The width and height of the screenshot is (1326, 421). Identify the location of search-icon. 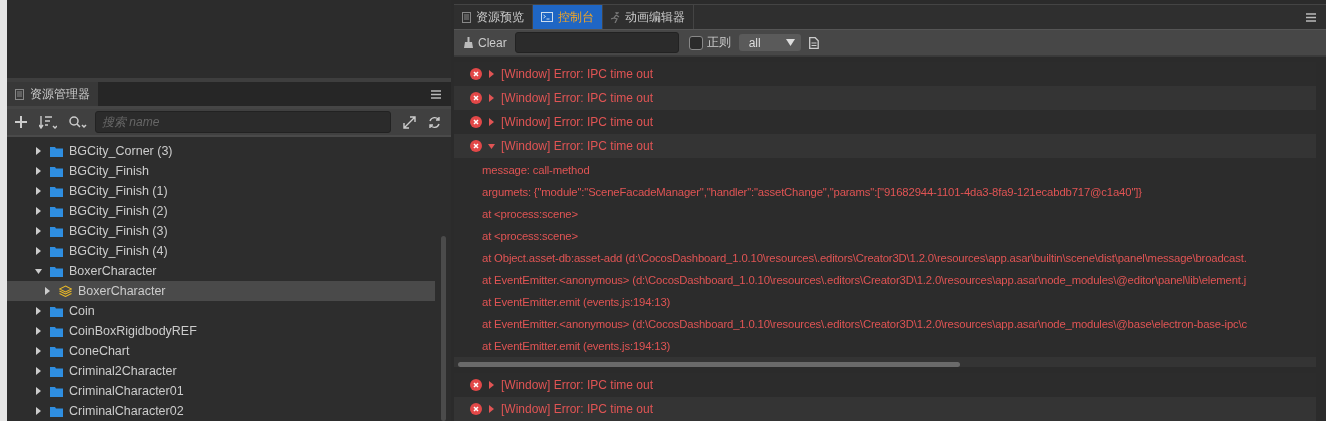
(78, 122).